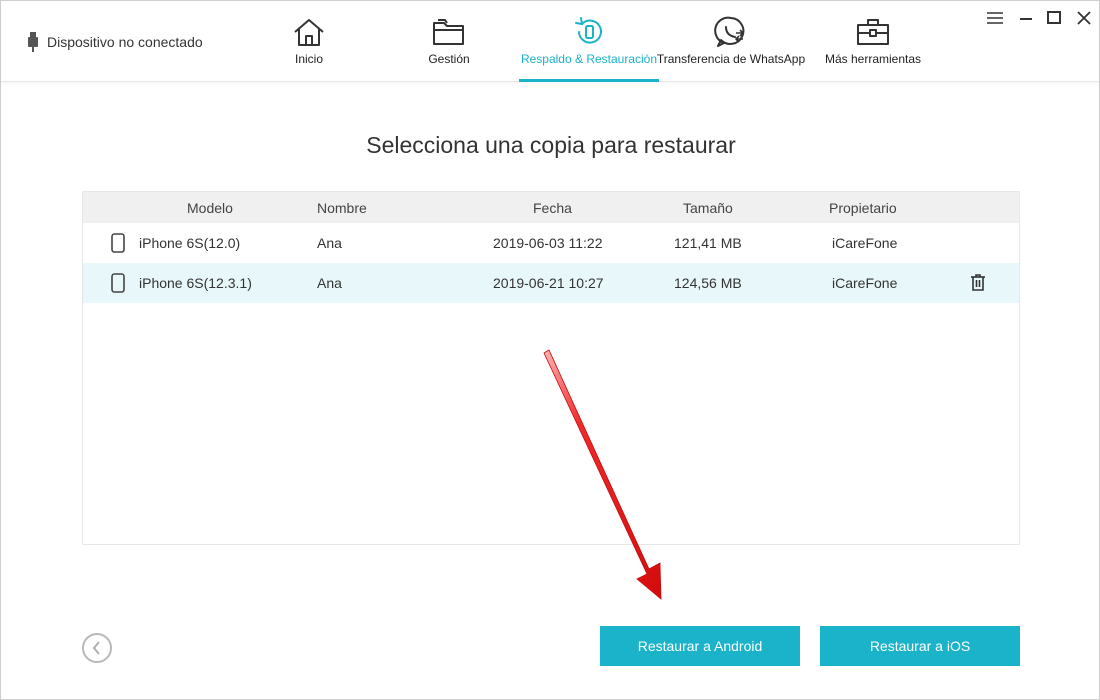 This screenshot has width=1100, height=700. Describe the element at coordinates (708, 208) in the screenshot. I see `column-header-tamano: Tamaño` at that location.